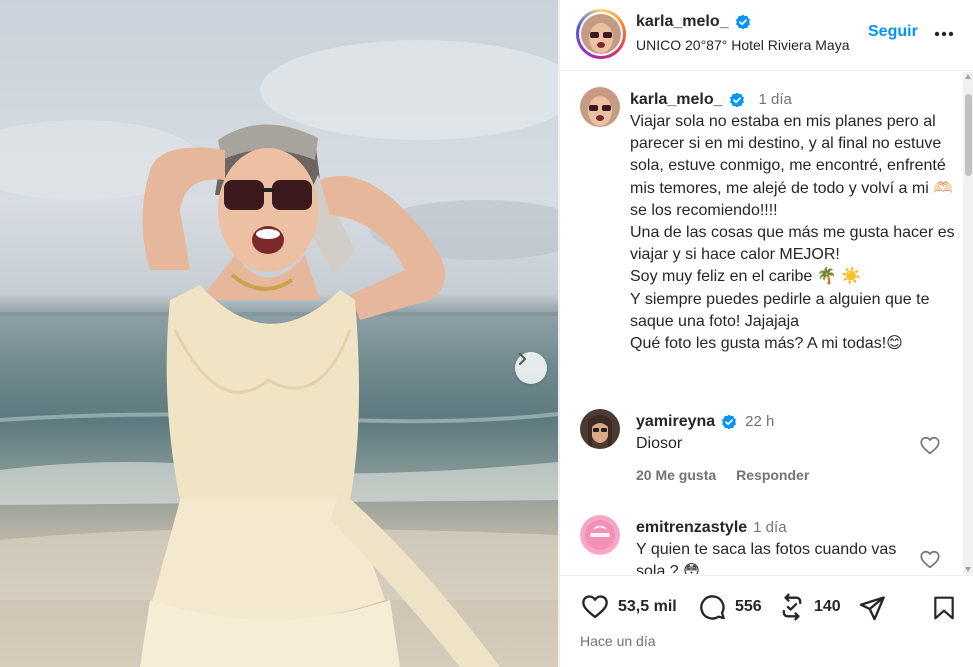 Image resolution: width=973 pixels, height=667 pixels. Describe the element at coordinates (766, 621) in the screenshot. I see `post-actions-bar: 53,5 mil 556 140 Hace un día` at that location.